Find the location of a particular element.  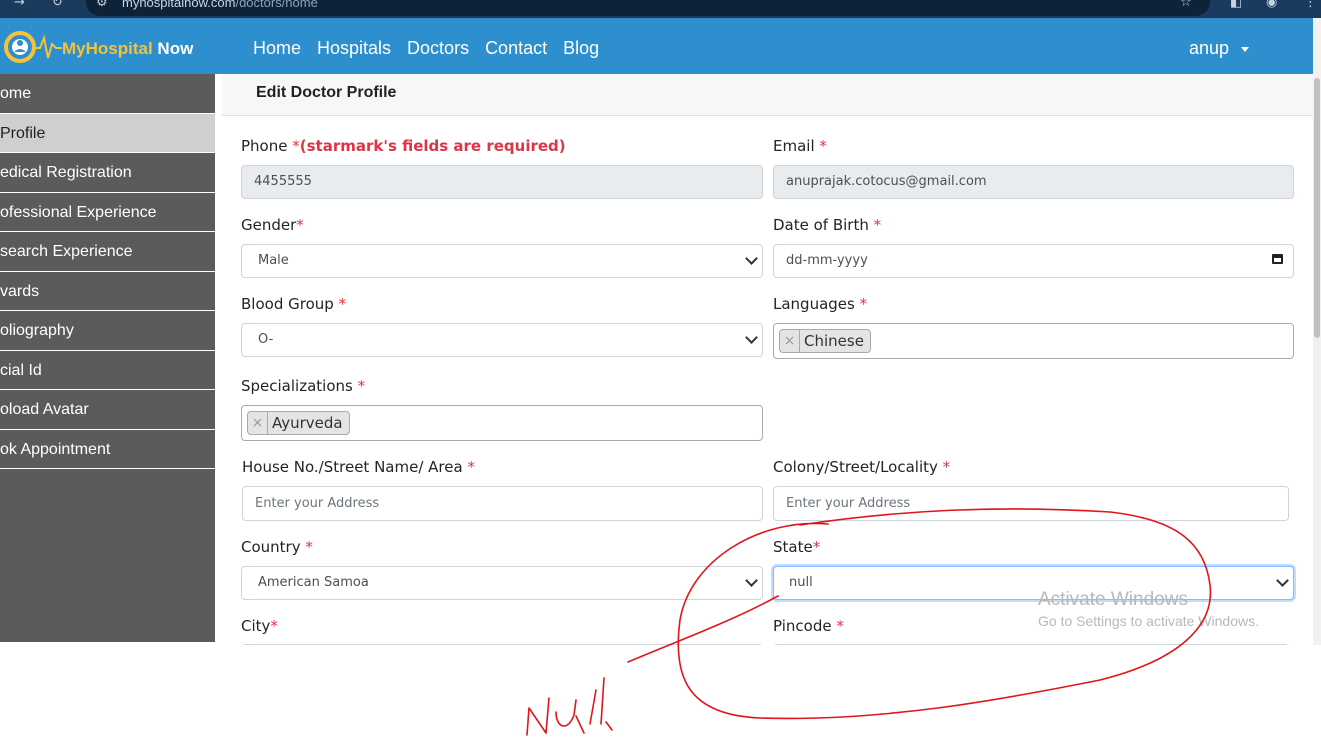

language-tag: × Chinese is located at coordinates (825, 341).